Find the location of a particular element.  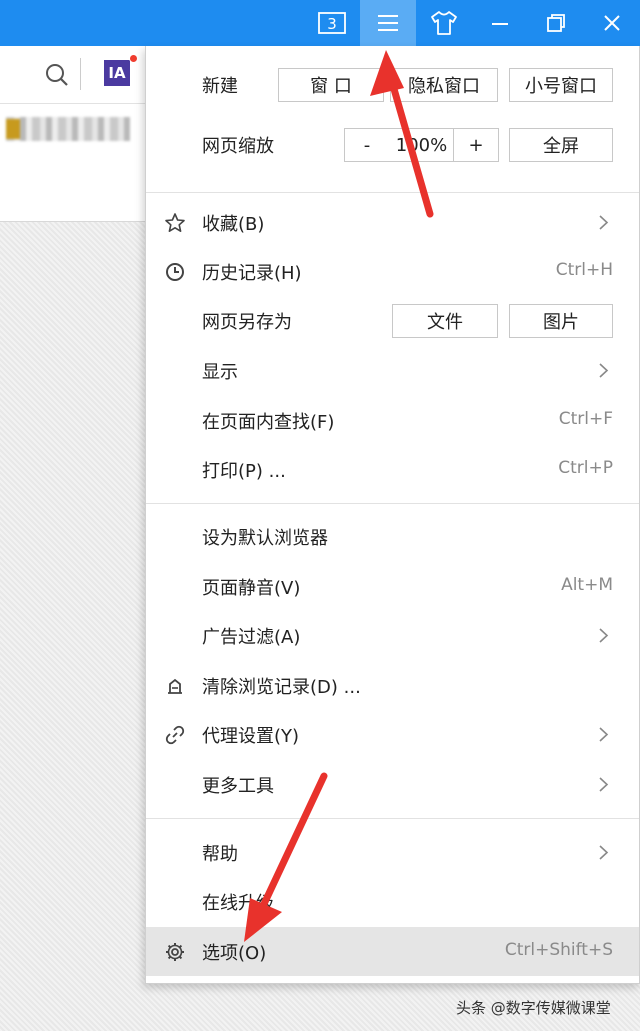

shortcut-text: Ctrl+Shift+S is located at coordinates (558, 950).